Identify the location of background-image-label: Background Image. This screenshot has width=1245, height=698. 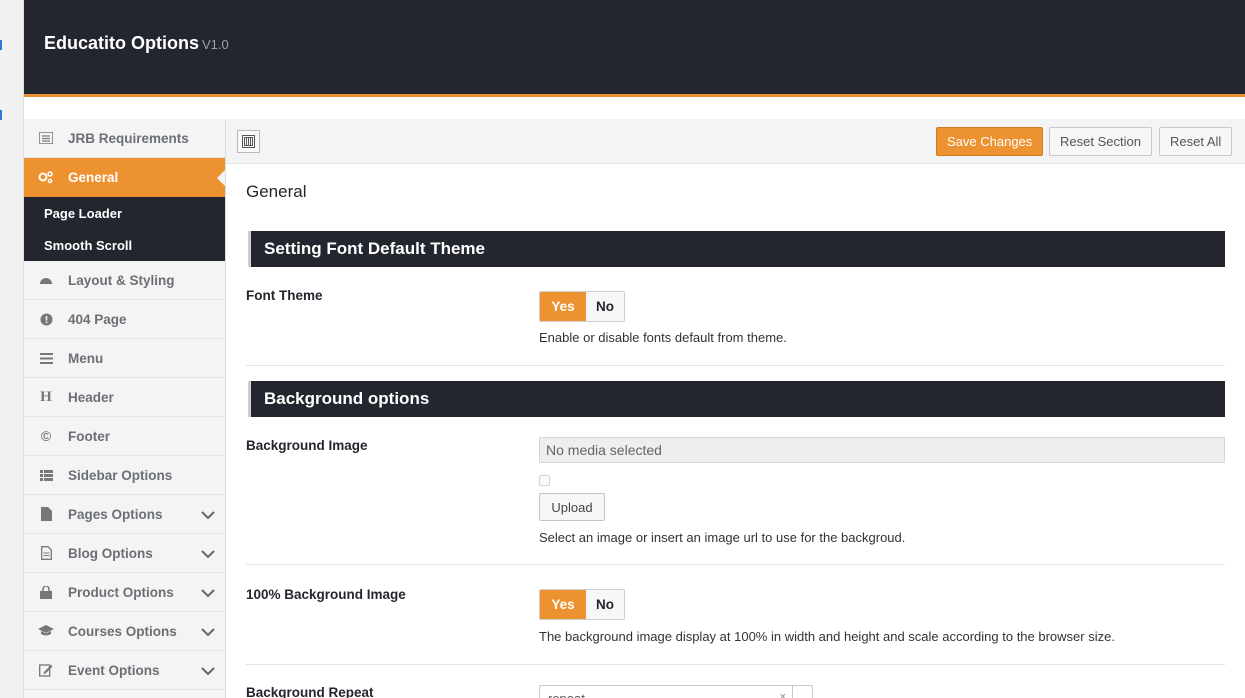
(307, 445).